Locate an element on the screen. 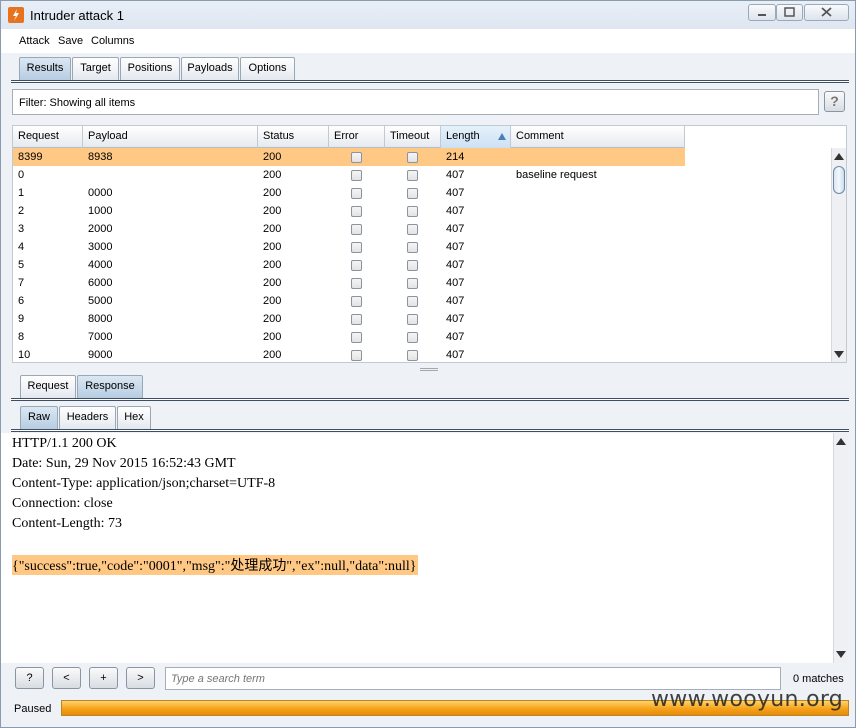  search-add-button: + is located at coordinates (103, 678).